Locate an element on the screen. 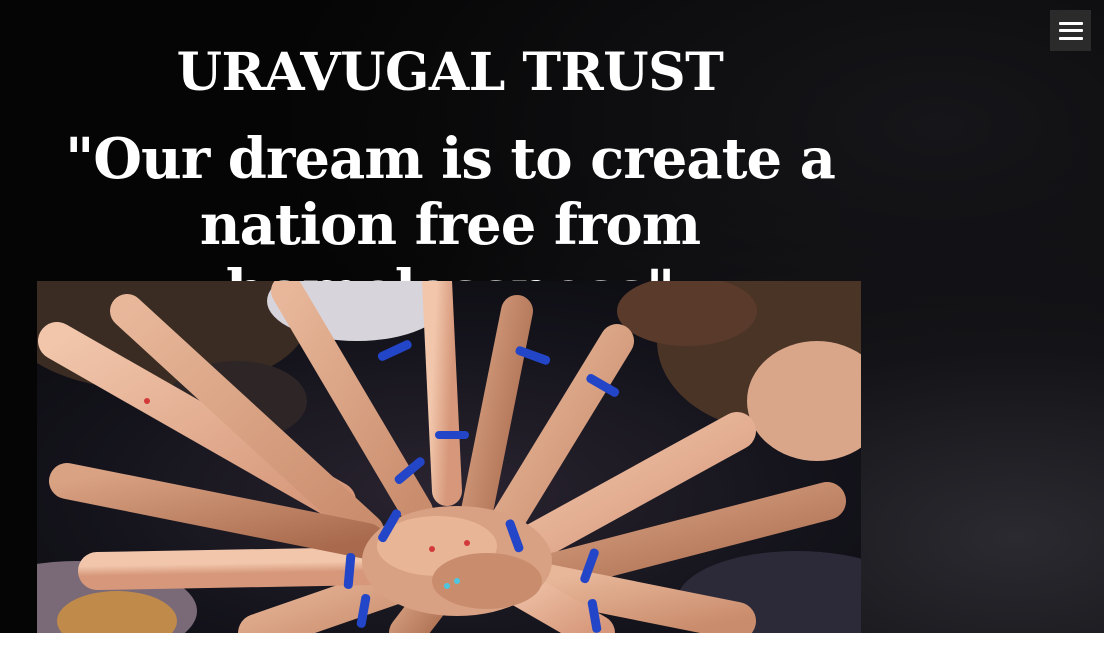 The height and width of the screenshot is (645, 1104). site-title: URAVUGAL TRUST is located at coordinates (450, 72).